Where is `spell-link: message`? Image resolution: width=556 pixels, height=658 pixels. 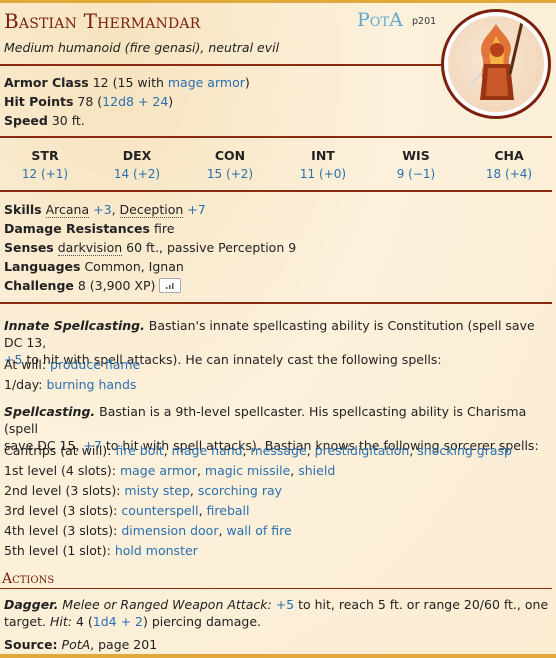
spell-link: message is located at coordinates (279, 450).